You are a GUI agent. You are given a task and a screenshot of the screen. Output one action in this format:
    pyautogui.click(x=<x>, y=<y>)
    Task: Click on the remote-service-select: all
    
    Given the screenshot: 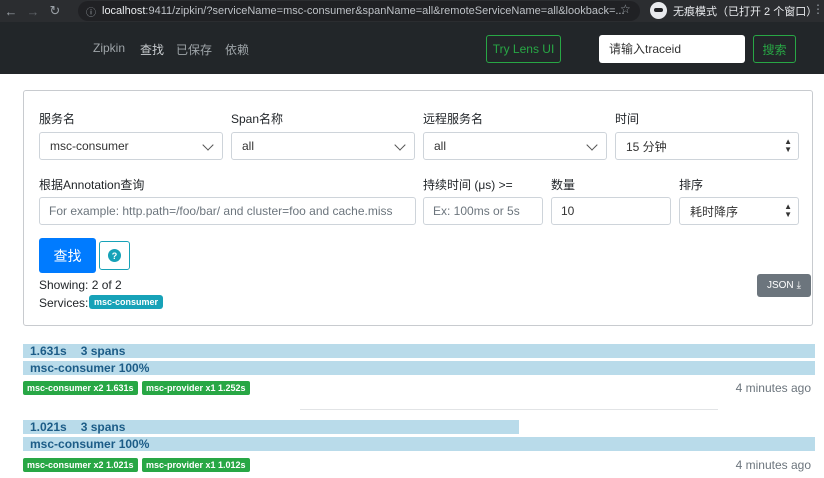 What is the action you would take?
    pyautogui.click(x=515, y=146)
    